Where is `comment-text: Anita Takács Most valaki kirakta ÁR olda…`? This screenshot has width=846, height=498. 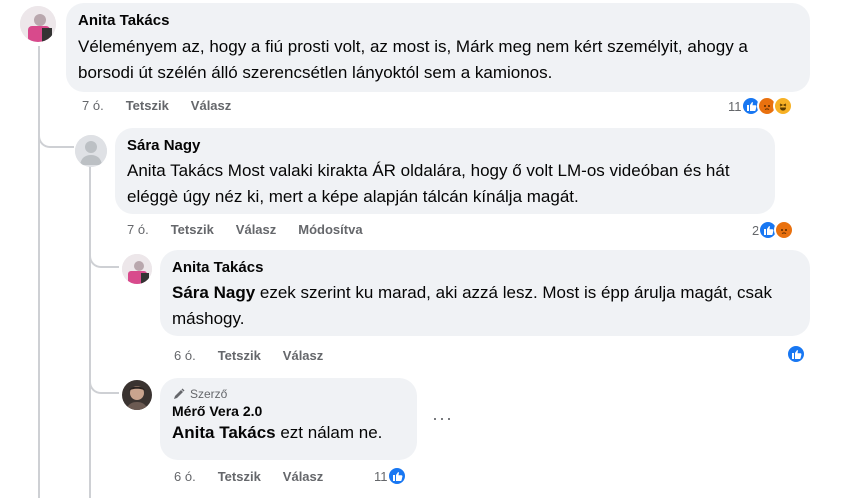 comment-text: Anita Takács Most valaki kirakta ÁR olda… is located at coordinates (428, 183).